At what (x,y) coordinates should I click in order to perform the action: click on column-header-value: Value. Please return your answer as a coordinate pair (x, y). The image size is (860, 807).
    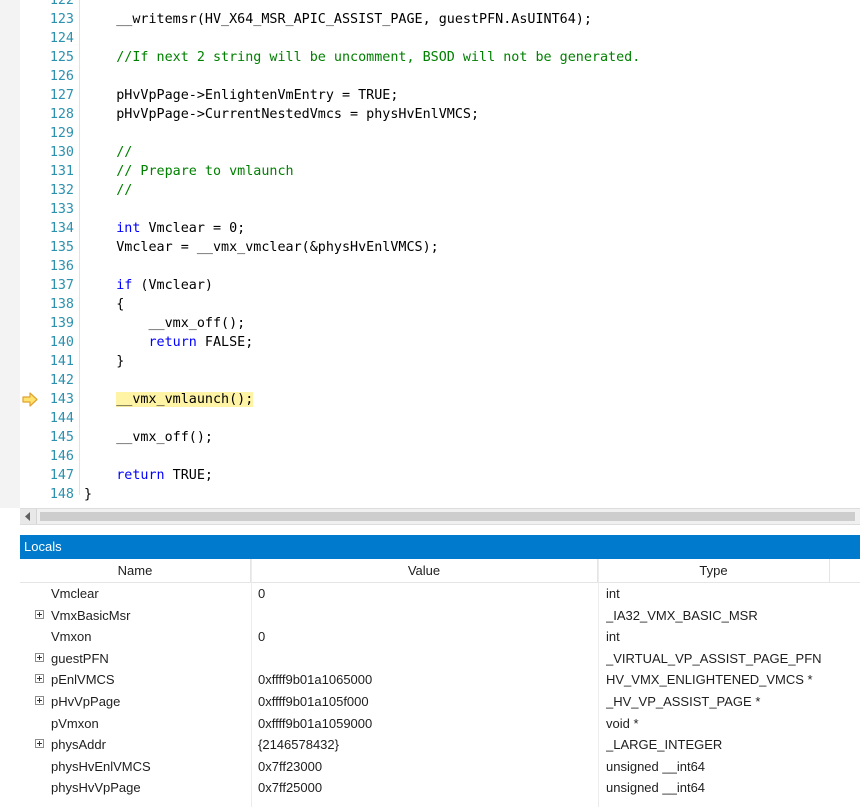
    Looking at the image, I should click on (424, 570).